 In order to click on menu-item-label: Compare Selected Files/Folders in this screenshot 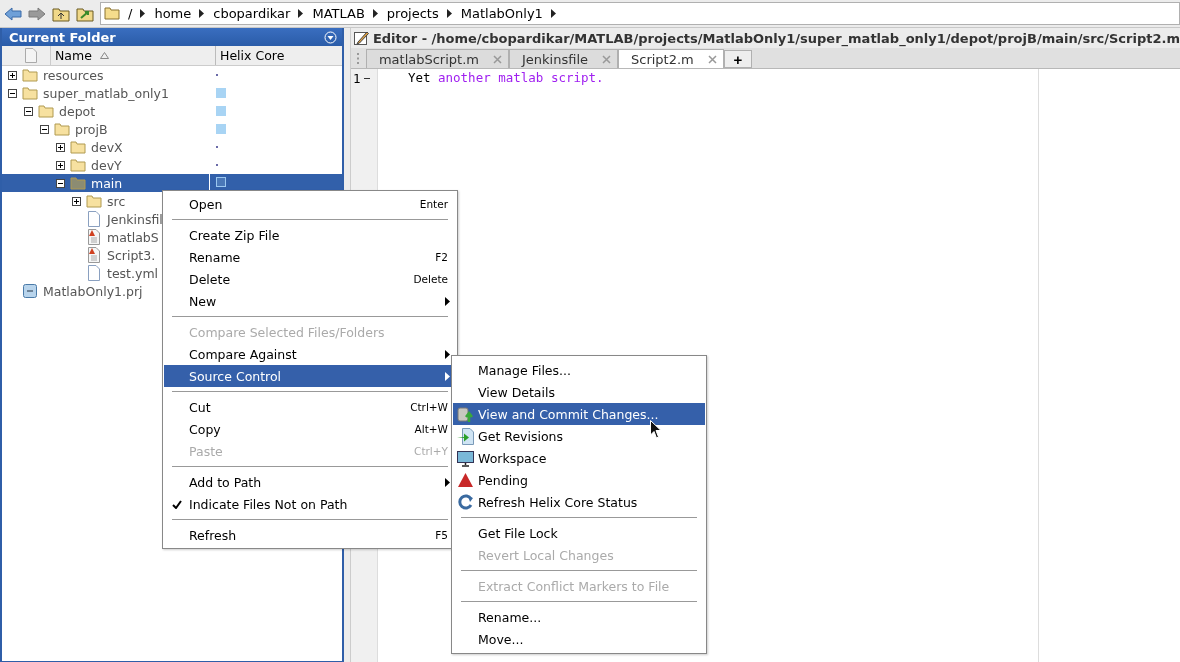, I will do `click(287, 332)`.